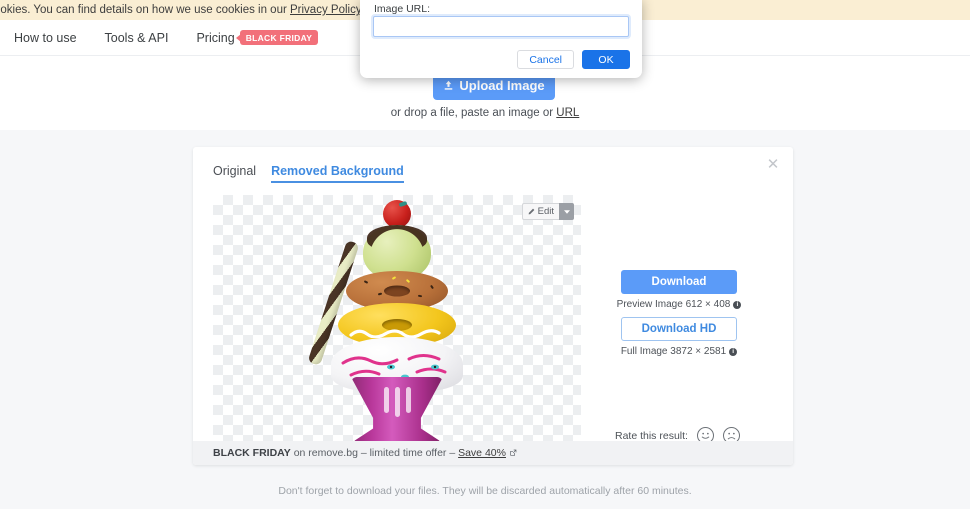  I want to click on result-tabs: Original Removed Background, so click(308, 173).